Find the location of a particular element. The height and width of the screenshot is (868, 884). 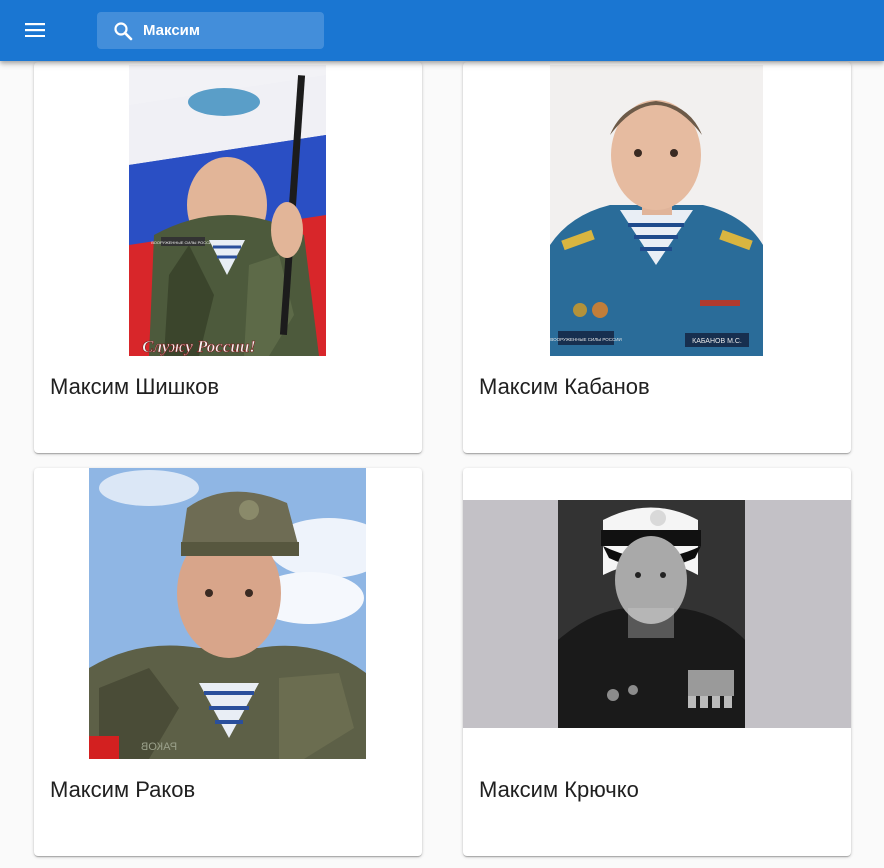

person-name: Максим Раков is located at coordinates (123, 789).